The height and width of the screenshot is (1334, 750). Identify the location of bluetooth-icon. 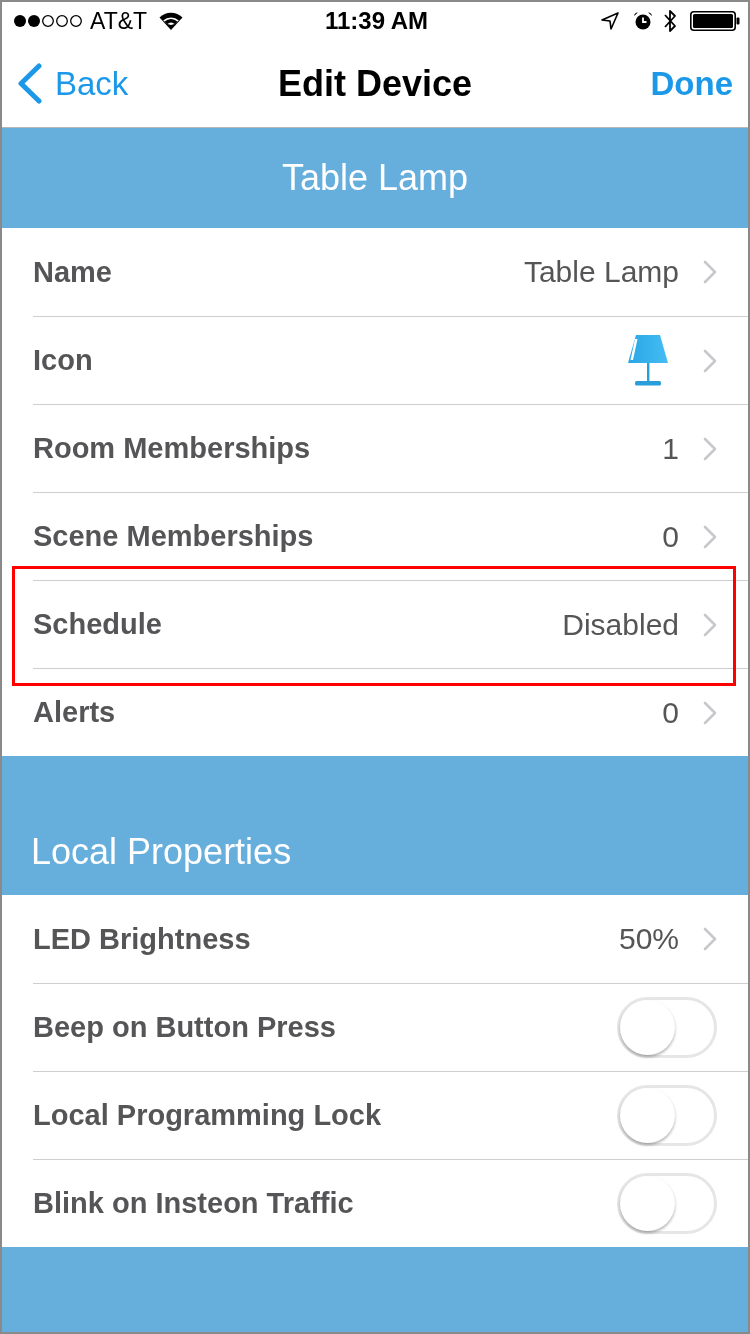
(670, 21).